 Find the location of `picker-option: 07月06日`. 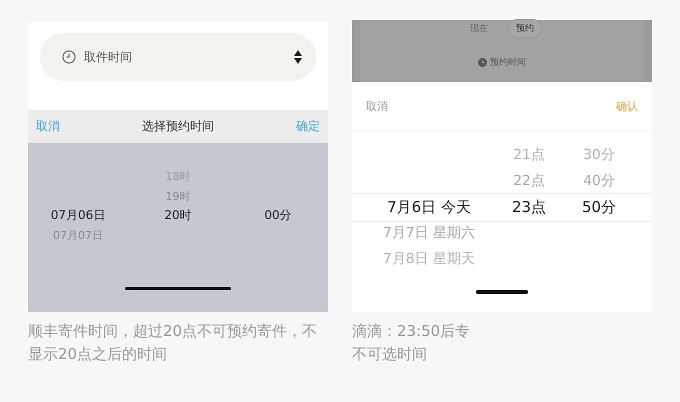

picker-option: 07月06日 is located at coordinates (78, 216).